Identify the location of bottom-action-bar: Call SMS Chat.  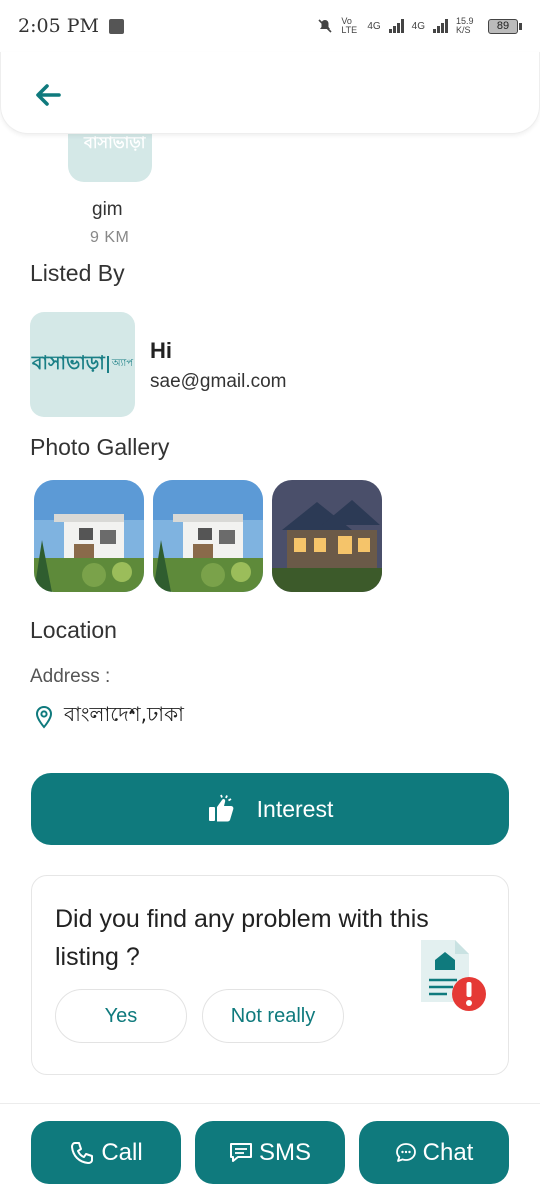
(270, 1151).